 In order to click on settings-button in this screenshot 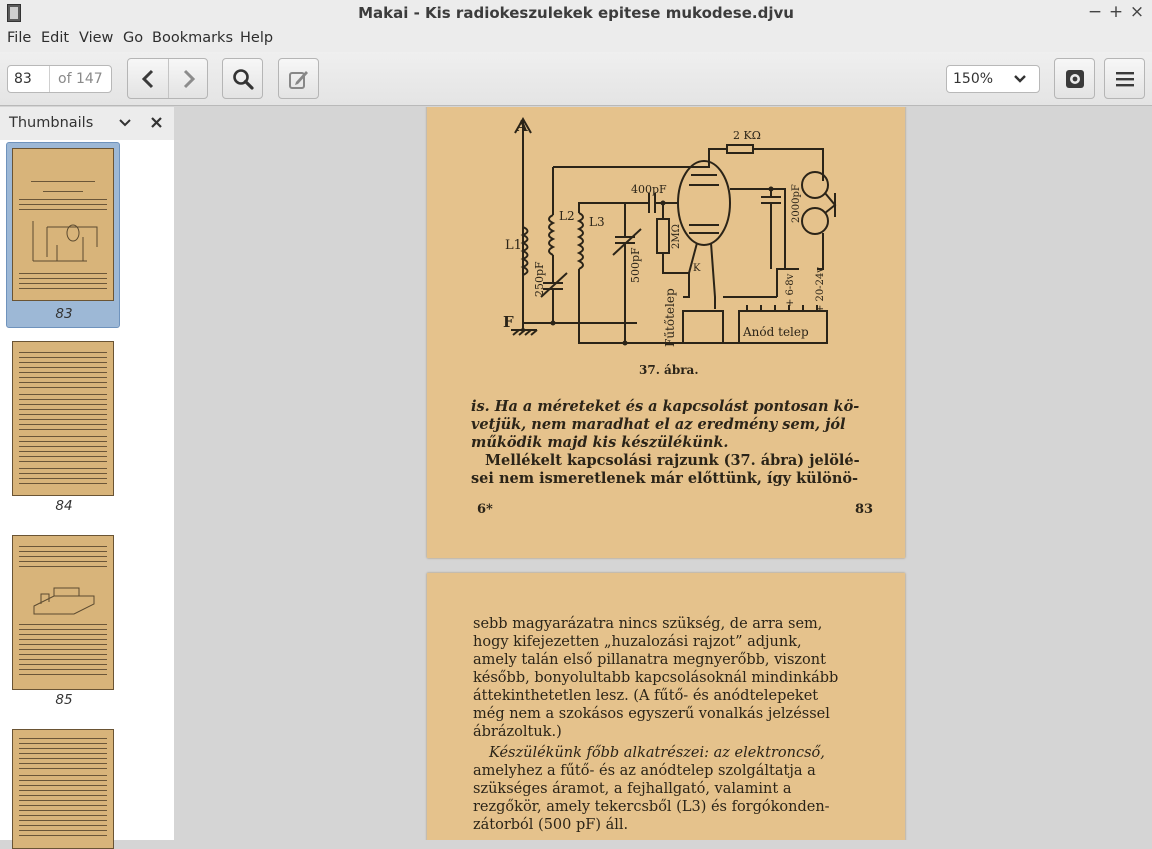, I will do `click(1074, 78)`.